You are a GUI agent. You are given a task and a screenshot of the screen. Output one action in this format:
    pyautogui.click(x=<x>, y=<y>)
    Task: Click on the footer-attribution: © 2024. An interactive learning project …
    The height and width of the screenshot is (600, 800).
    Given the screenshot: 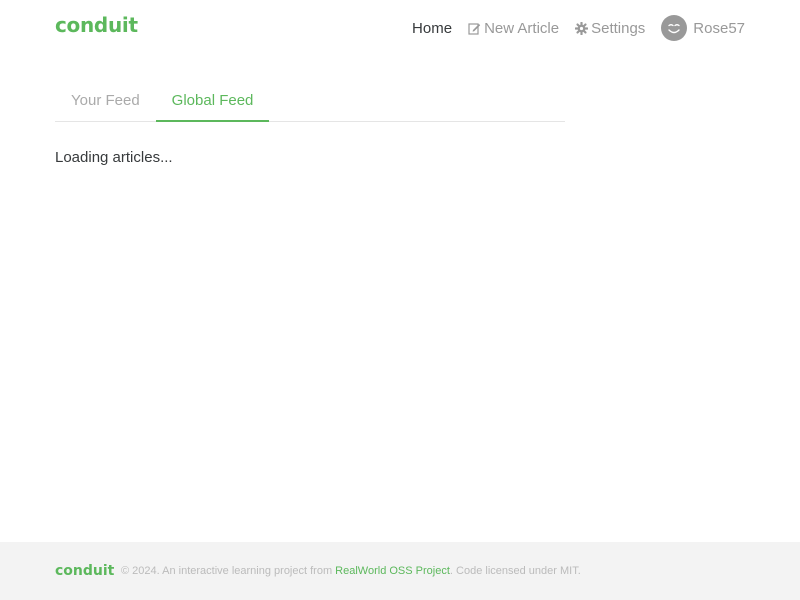 What is the action you would take?
    pyautogui.click(x=351, y=571)
    